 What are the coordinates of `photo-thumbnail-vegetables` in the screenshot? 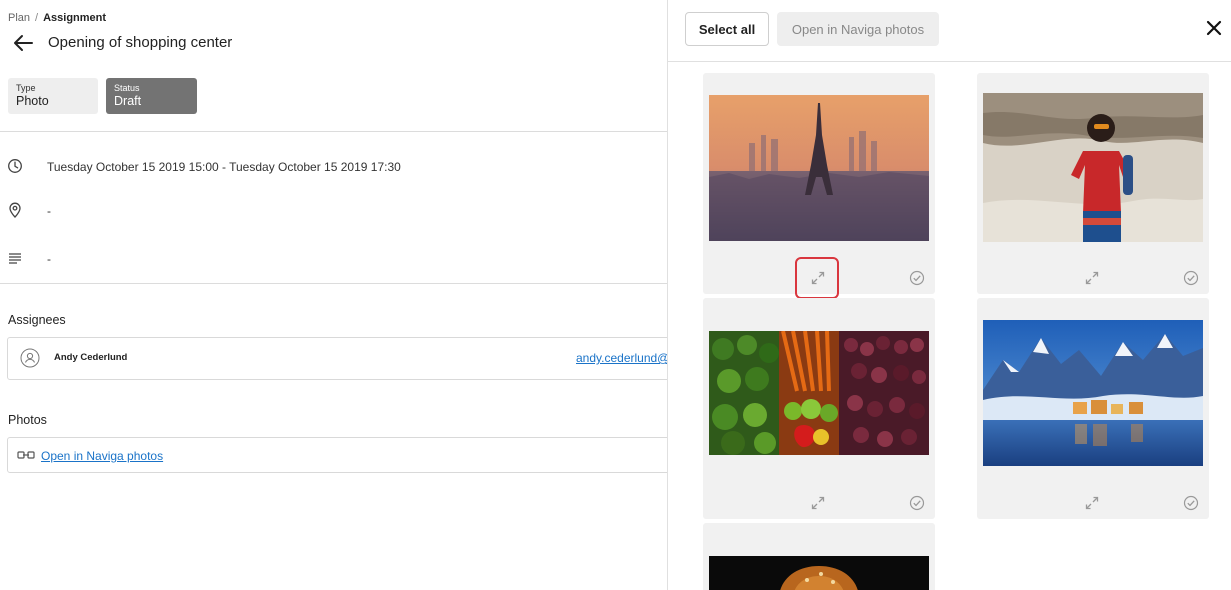 It's located at (819, 393).